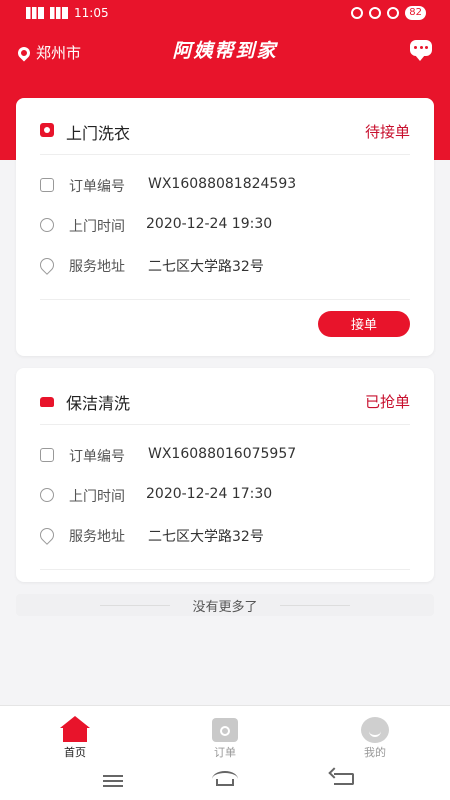 Image resolution: width=450 pixels, height=800 pixels. I want to click on wifi-icon, so click(393, 13).